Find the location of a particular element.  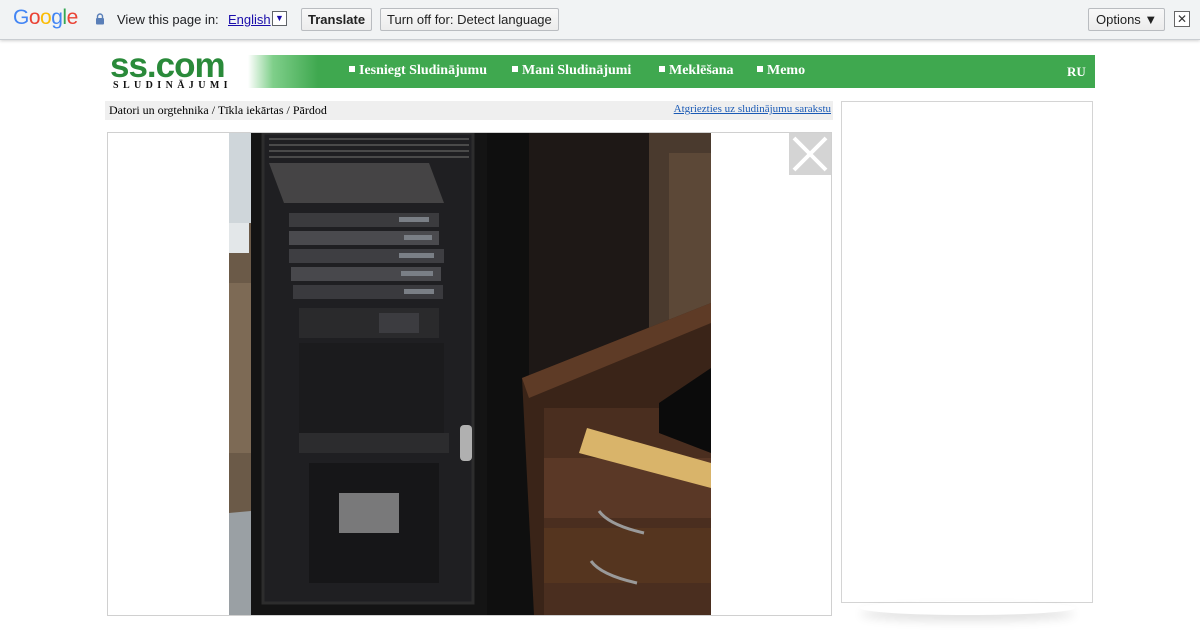

site-logo: ss.com SLUDINĀJUMI is located at coordinates (180, 69).